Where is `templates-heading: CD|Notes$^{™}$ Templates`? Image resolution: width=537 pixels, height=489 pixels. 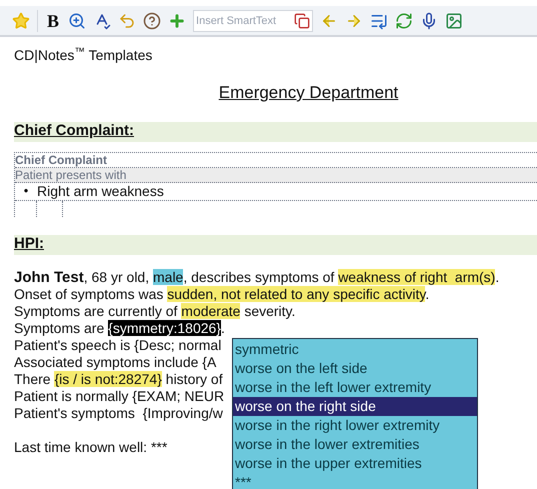 templates-heading: CD|Notes$^{™}$ Templates is located at coordinates (83, 55).